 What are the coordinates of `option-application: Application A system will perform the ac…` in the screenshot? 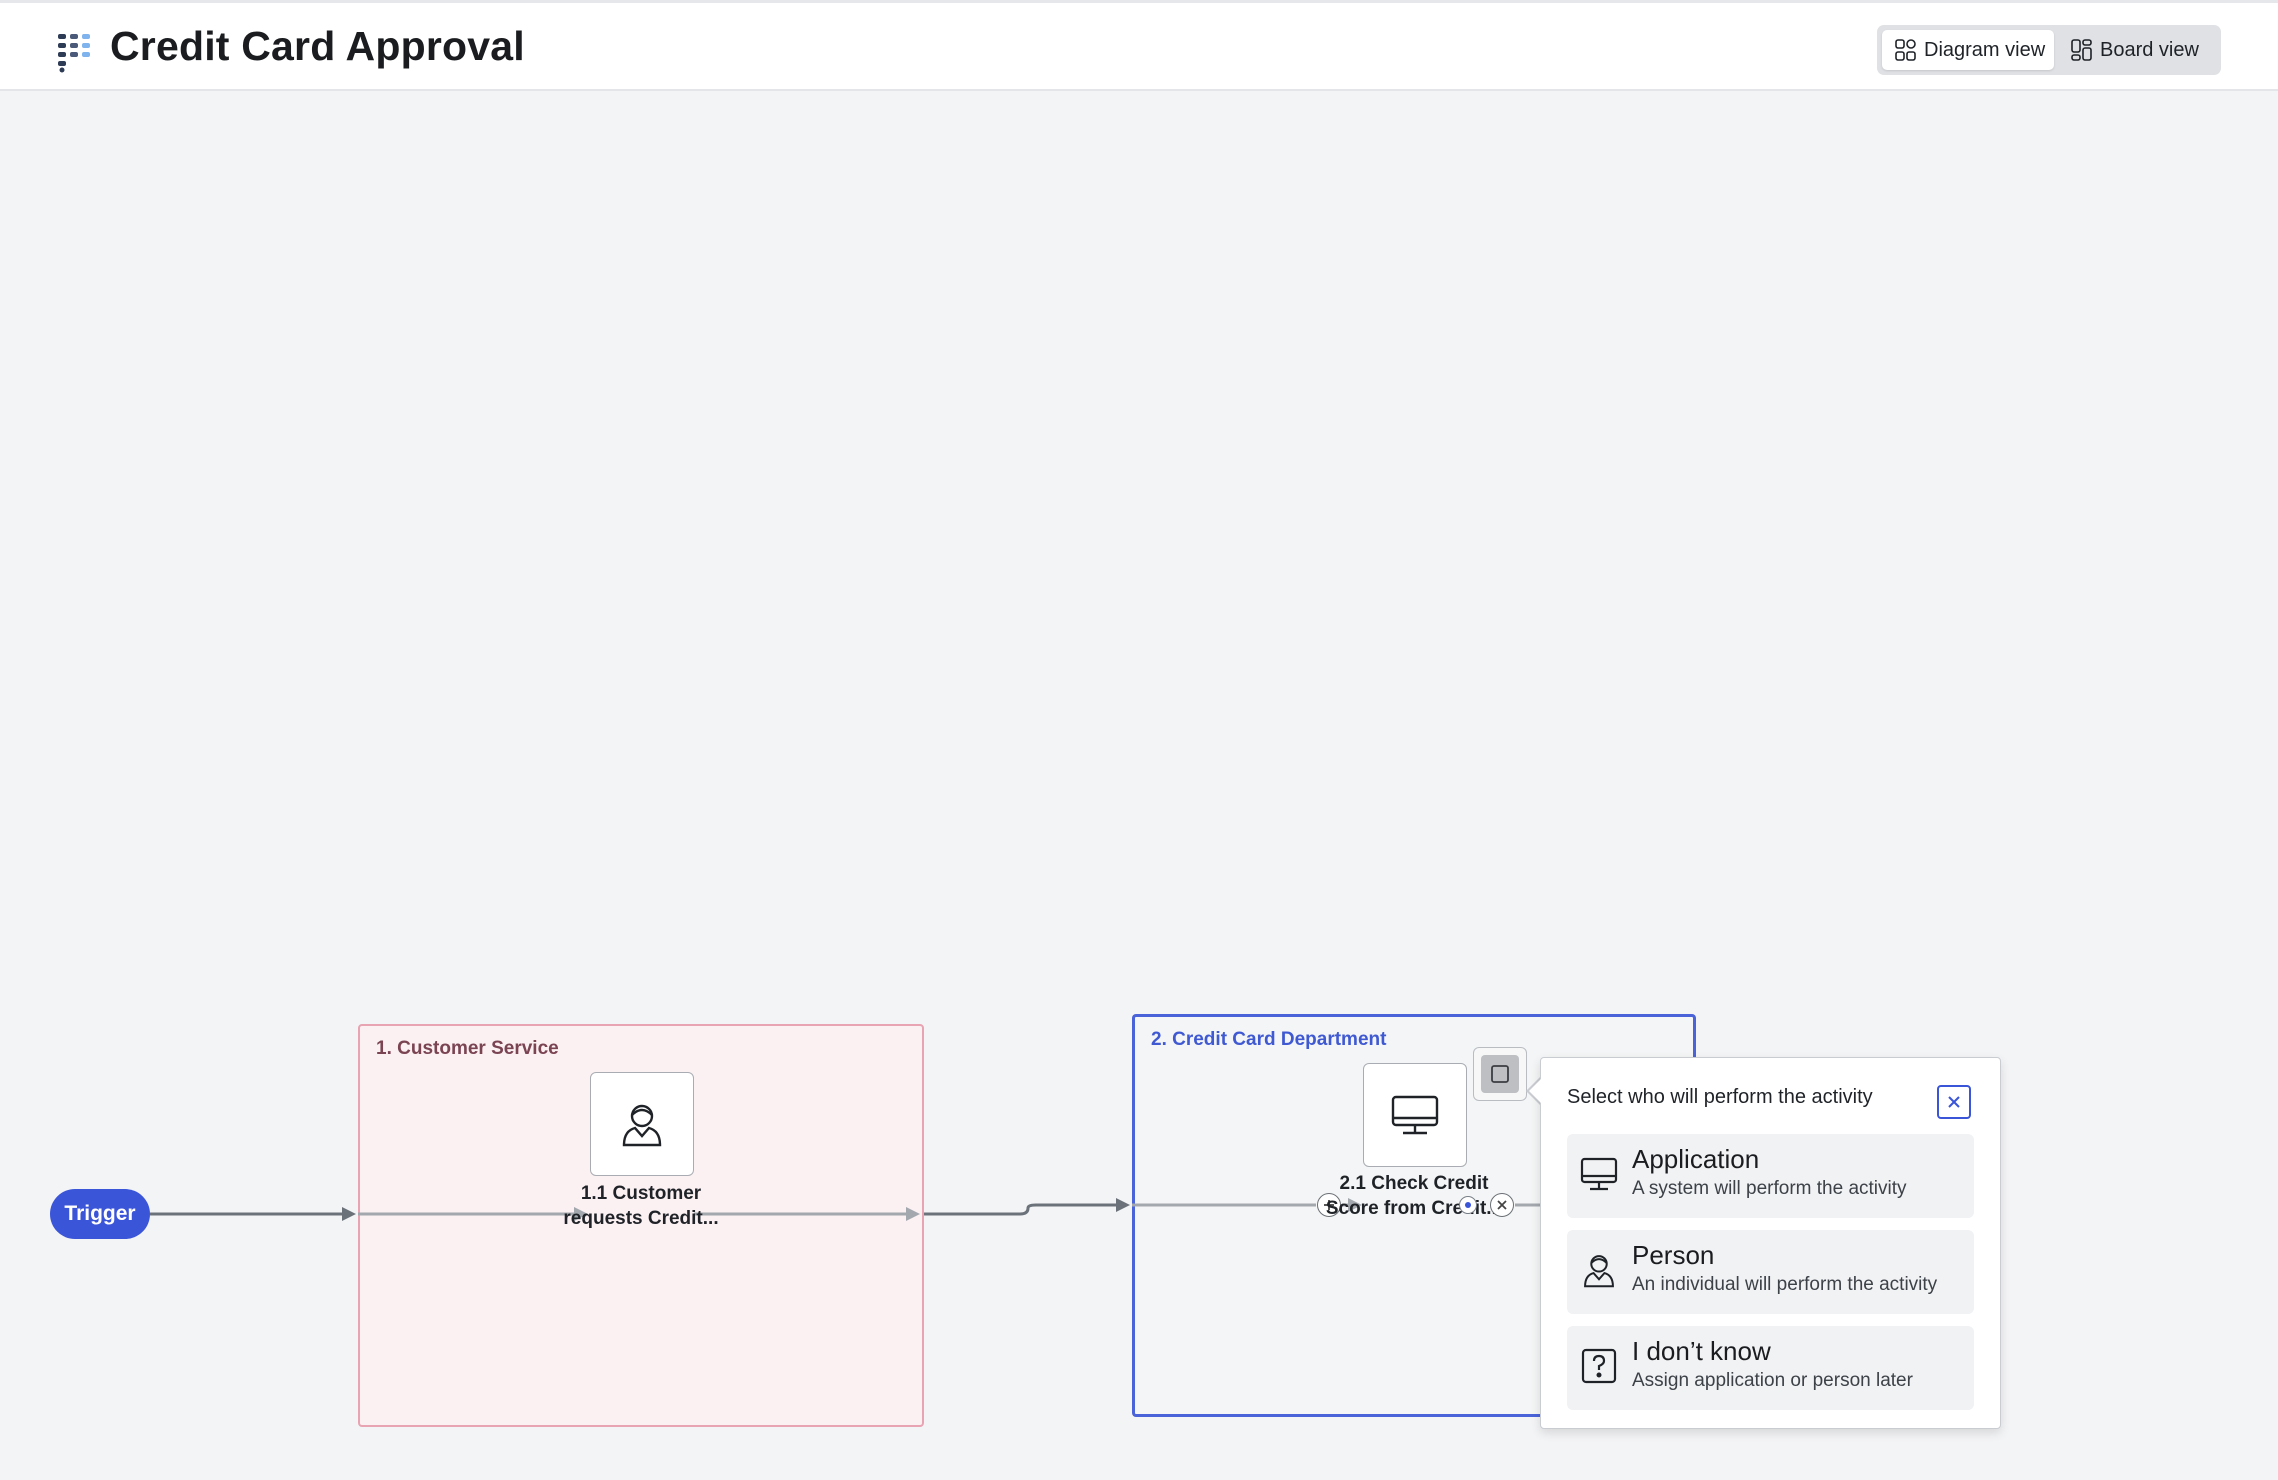 It's located at (1770, 1176).